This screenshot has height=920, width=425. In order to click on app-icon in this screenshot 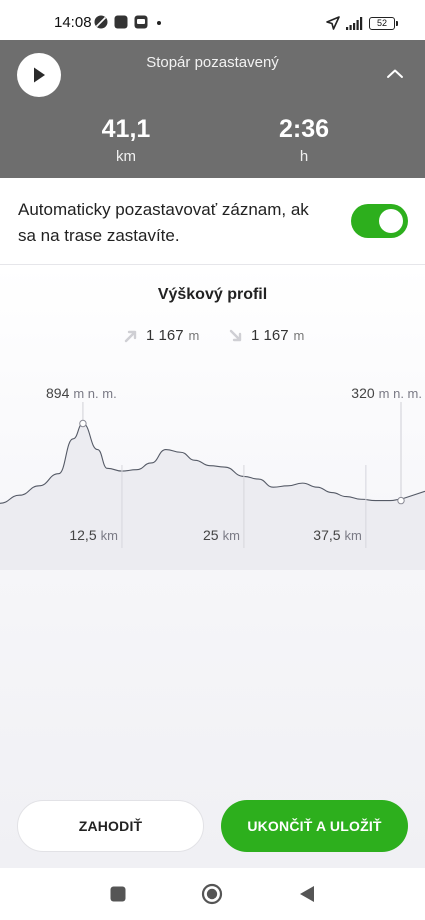, I will do `click(121, 22)`.